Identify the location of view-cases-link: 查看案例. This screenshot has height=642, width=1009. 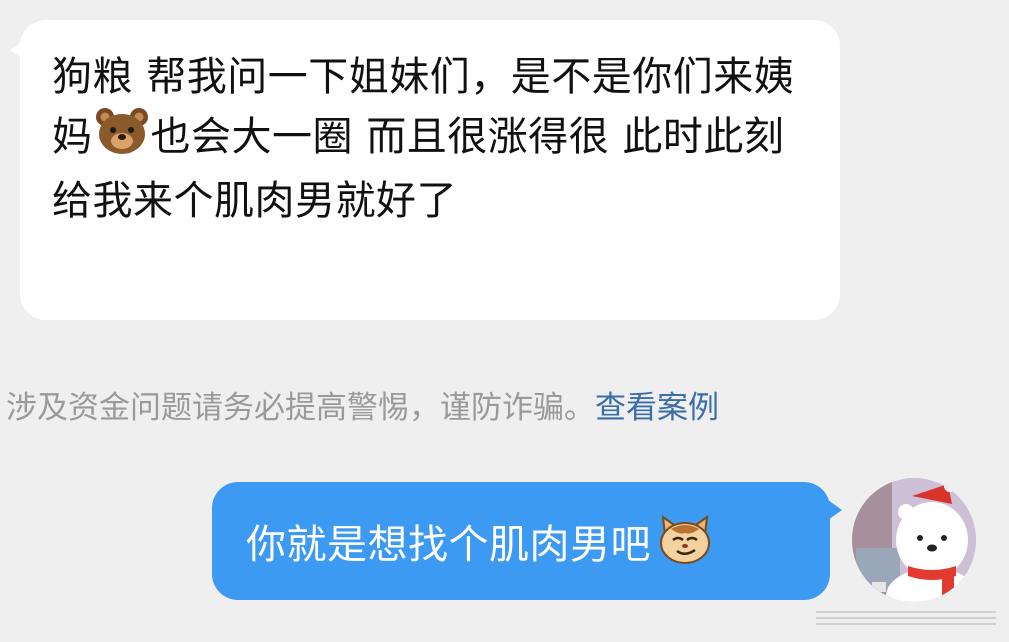
(657, 408).